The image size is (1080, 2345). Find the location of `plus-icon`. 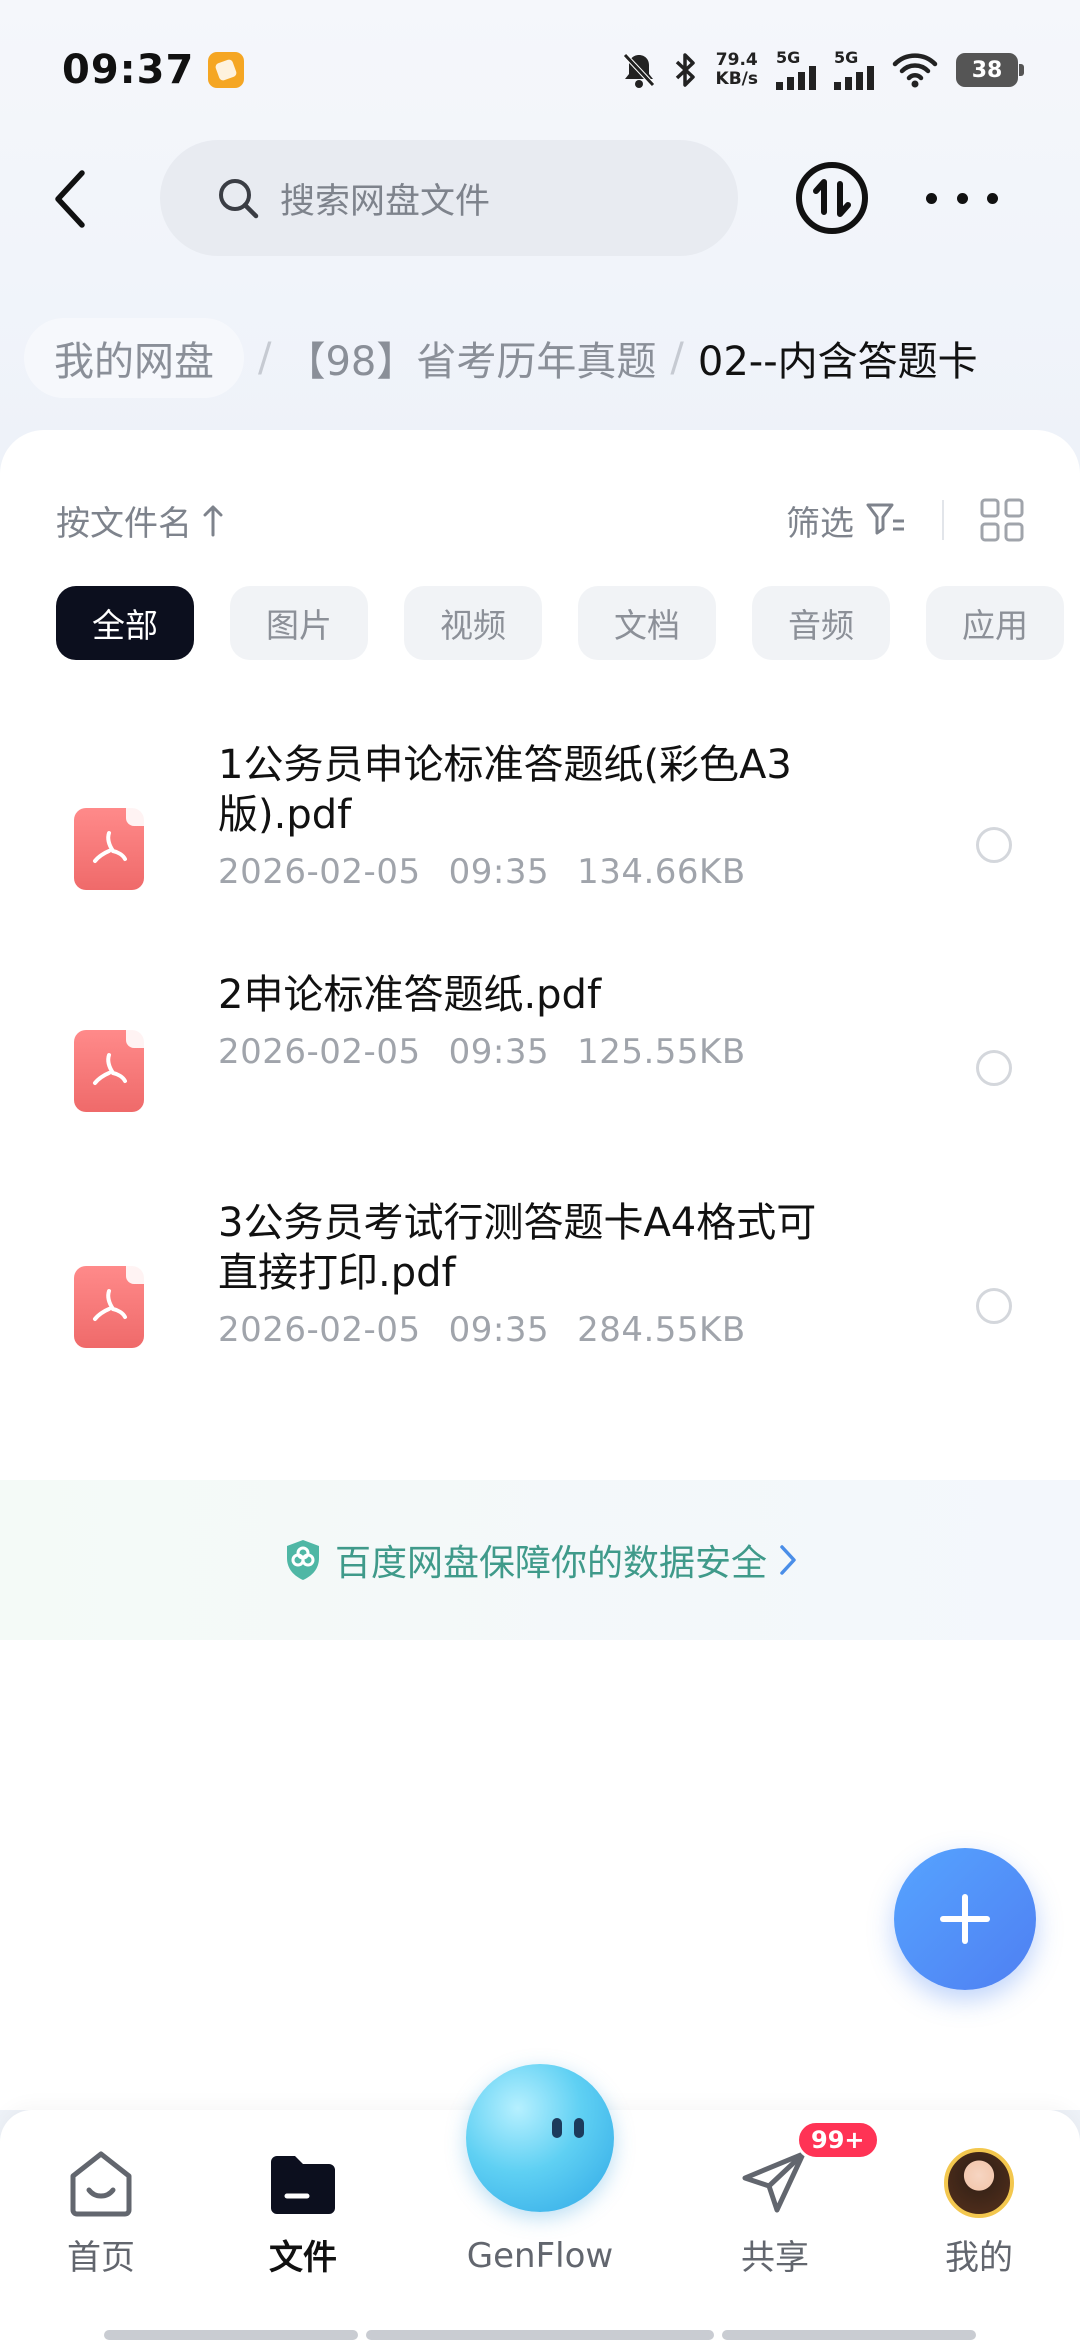

plus-icon is located at coordinates (965, 1919).